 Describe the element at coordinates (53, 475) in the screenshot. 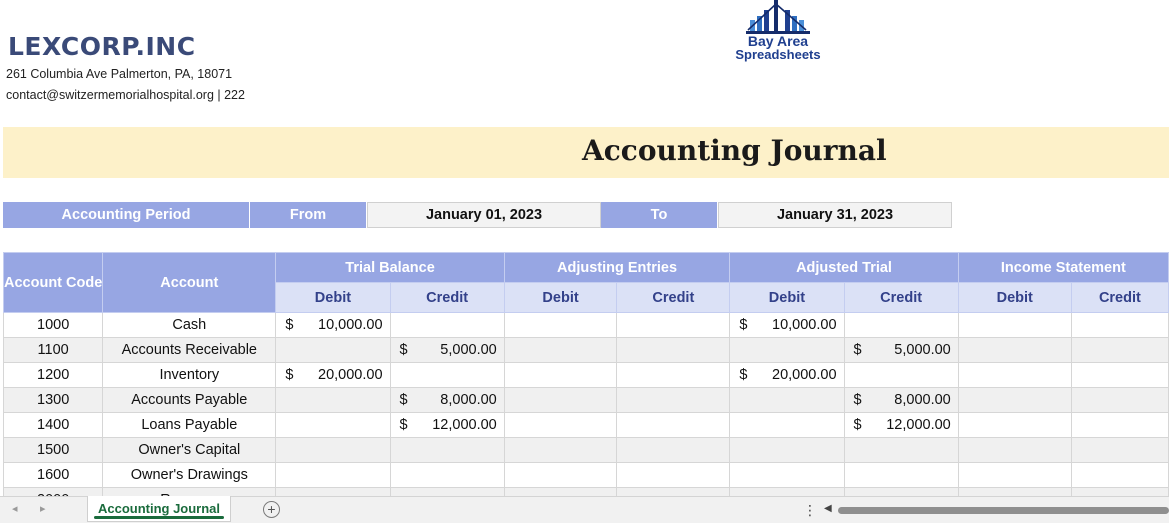

I see `account-code-cell: 1600` at that location.